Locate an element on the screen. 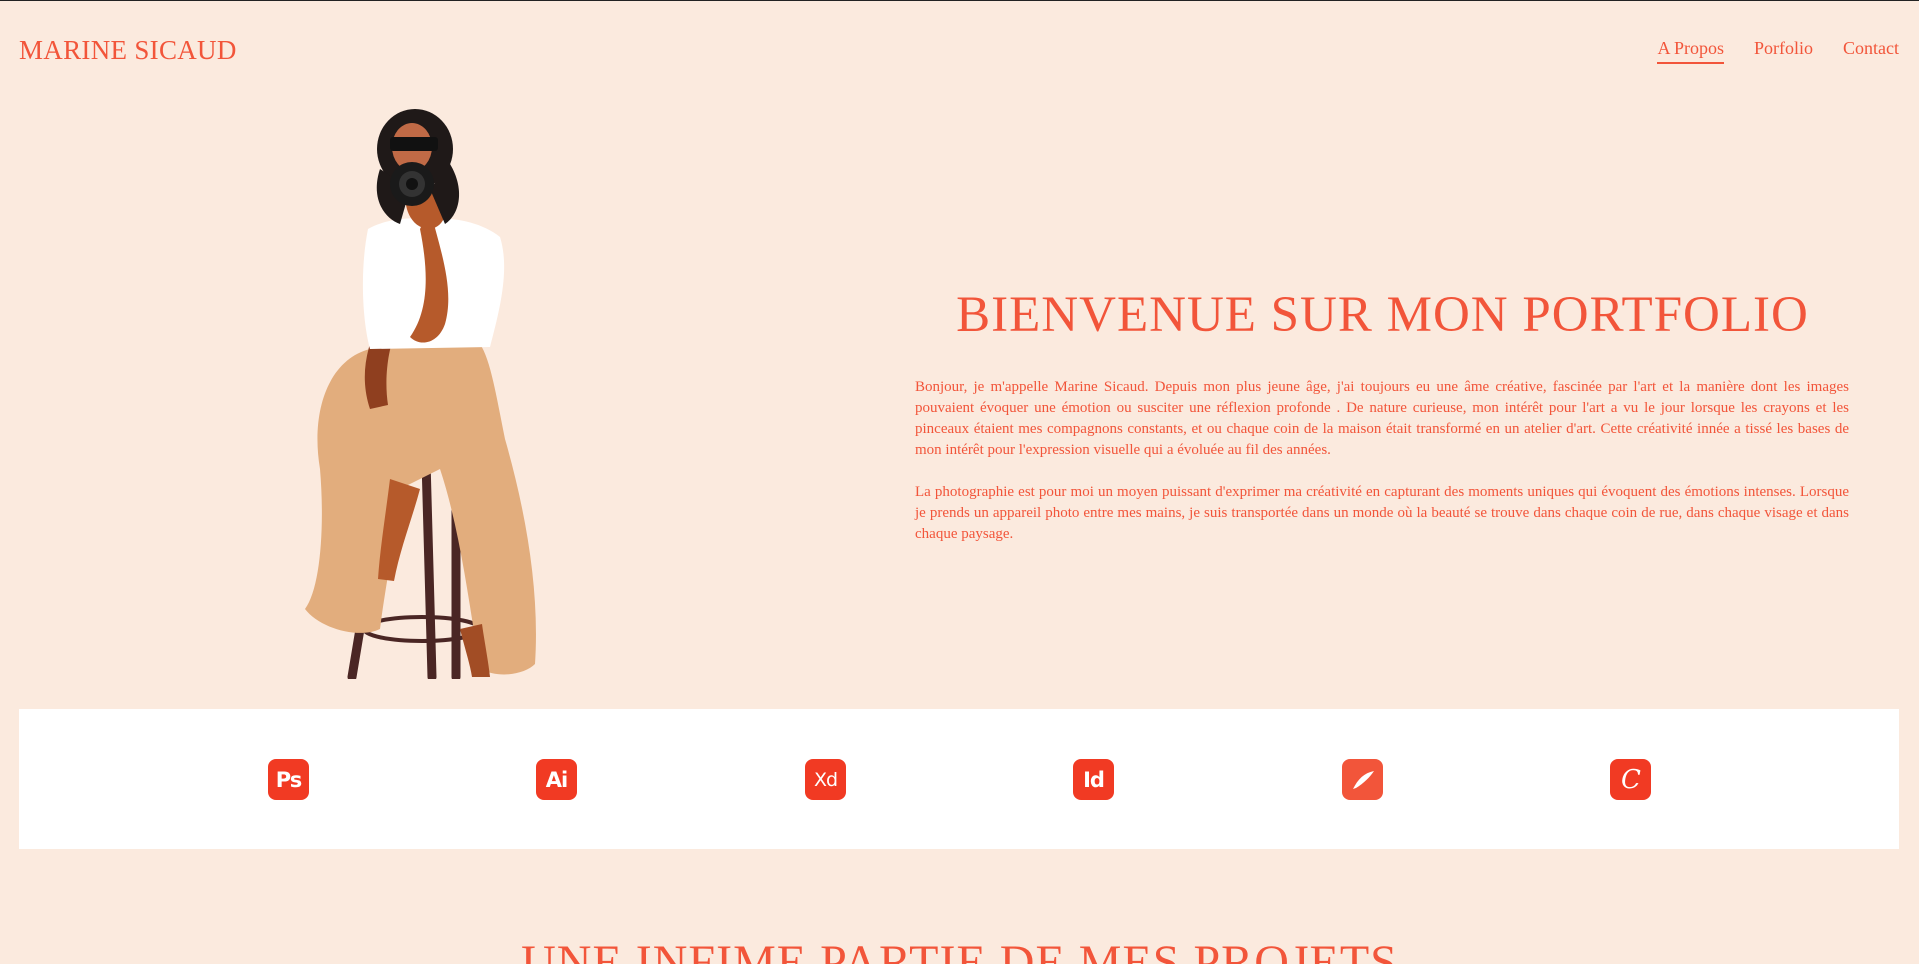 Image resolution: width=1919 pixels, height=964 pixels. nav-link-portfolio: Porfolio is located at coordinates (1783, 51).